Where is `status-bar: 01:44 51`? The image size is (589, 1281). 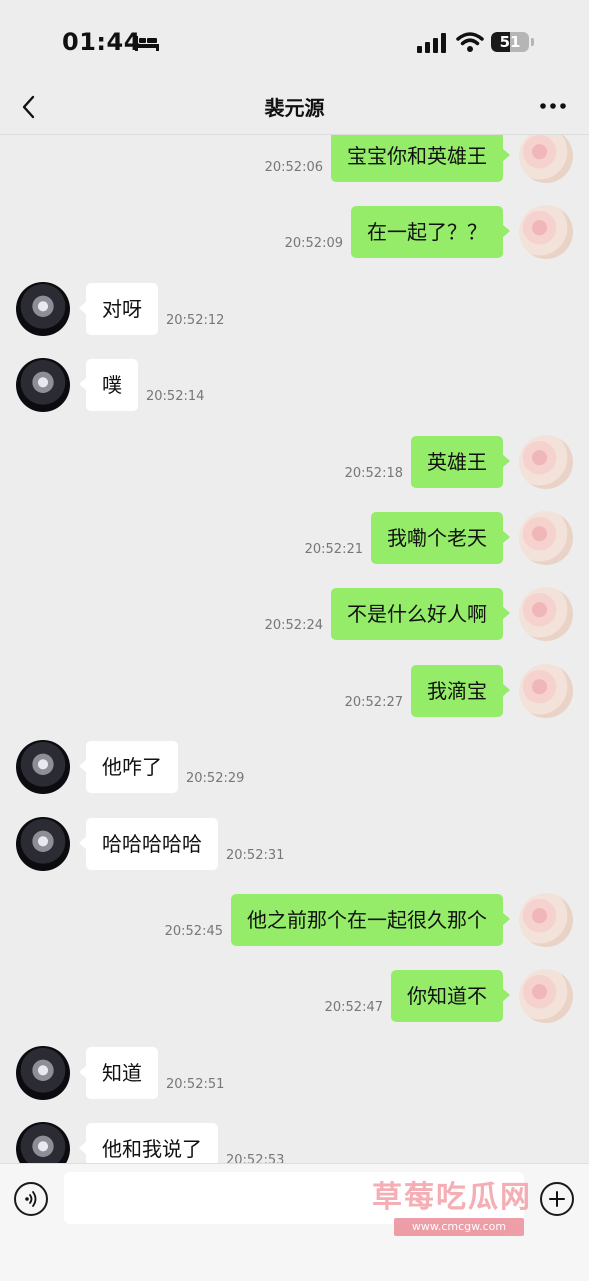
status-bar: 01:44 51 is located at coordinates (294, 40).